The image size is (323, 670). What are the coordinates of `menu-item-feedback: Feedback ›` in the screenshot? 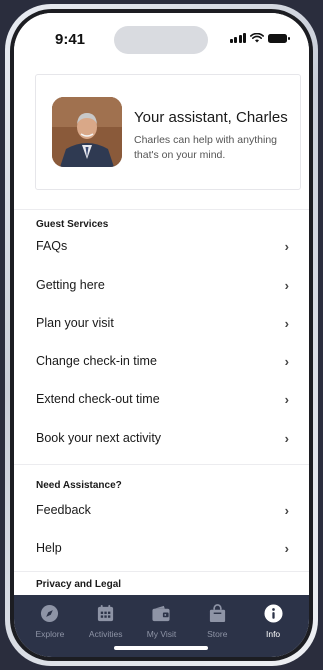 It's located at (161, 510).